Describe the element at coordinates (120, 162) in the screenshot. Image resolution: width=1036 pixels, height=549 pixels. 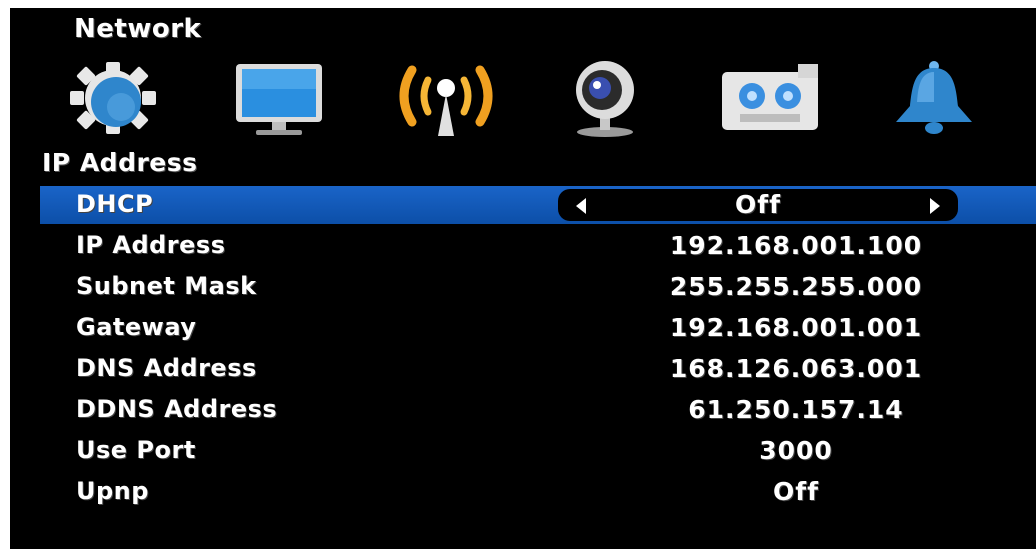
I see `section-title: IP Address` at that location.